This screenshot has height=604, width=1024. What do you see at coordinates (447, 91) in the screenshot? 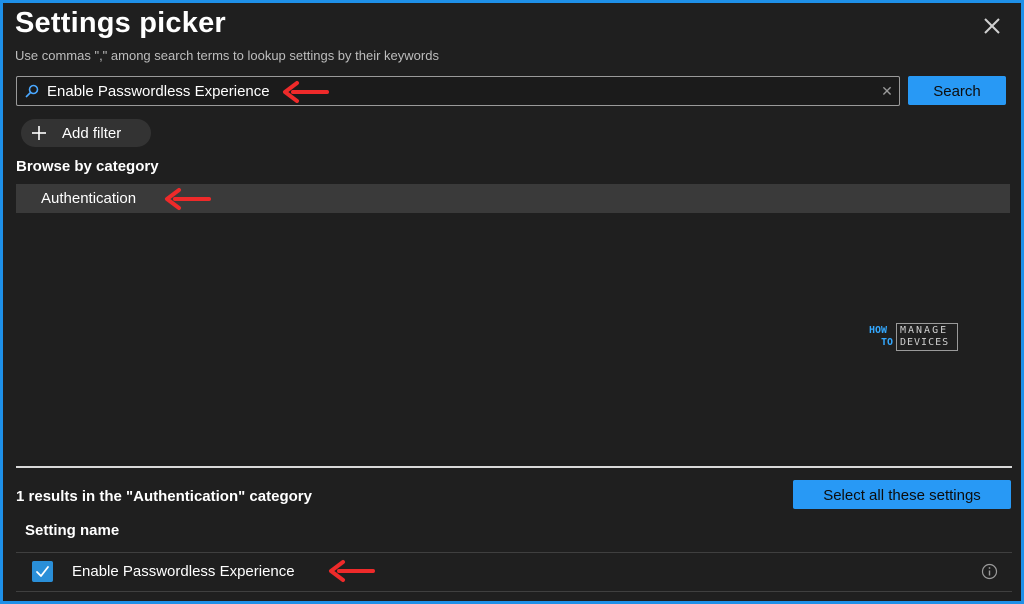
I see `search-input` at bounding box center [447, 91].